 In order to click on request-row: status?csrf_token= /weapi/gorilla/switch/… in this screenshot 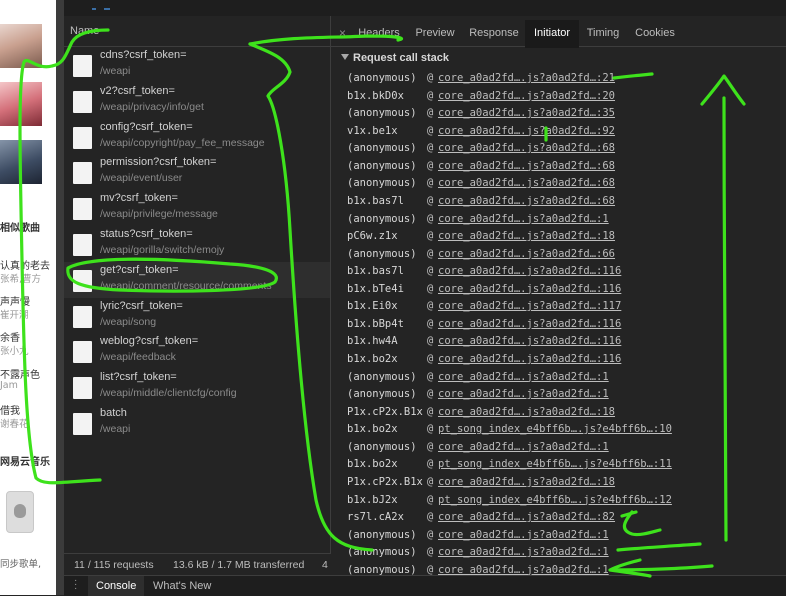, I will do `click(197, 244)`.